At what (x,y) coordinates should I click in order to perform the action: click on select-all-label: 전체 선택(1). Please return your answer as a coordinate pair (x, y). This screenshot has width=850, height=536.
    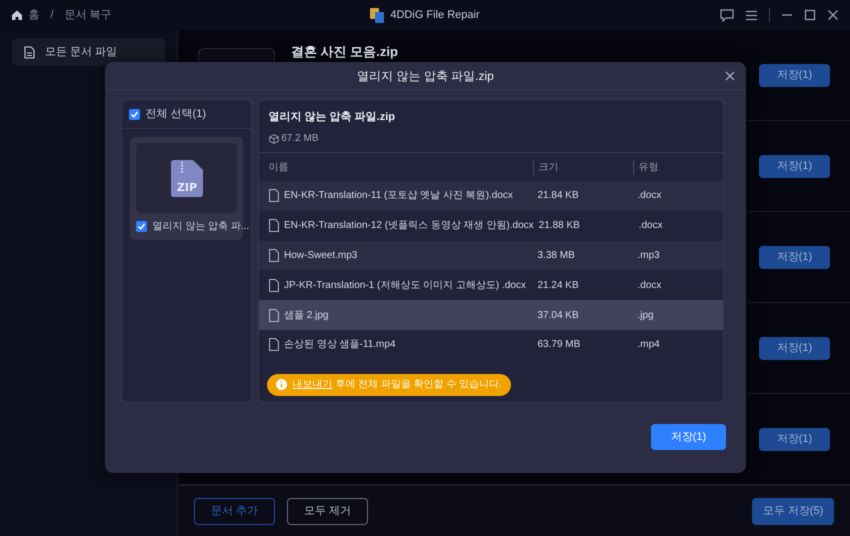
    Looking at the image, I should click on (176, 114).